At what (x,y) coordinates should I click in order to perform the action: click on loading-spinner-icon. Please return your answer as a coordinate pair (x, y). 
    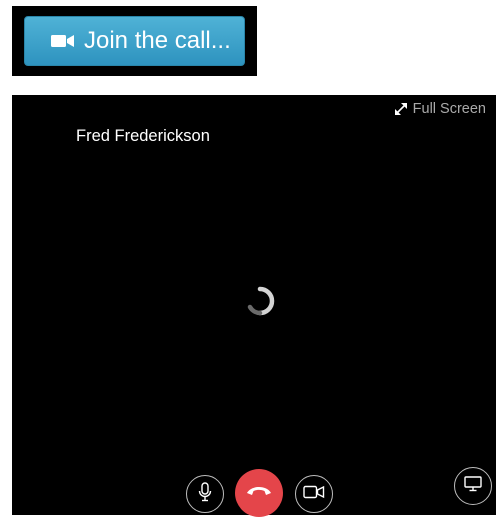
    Looking at the image, I should click on (260, 301).